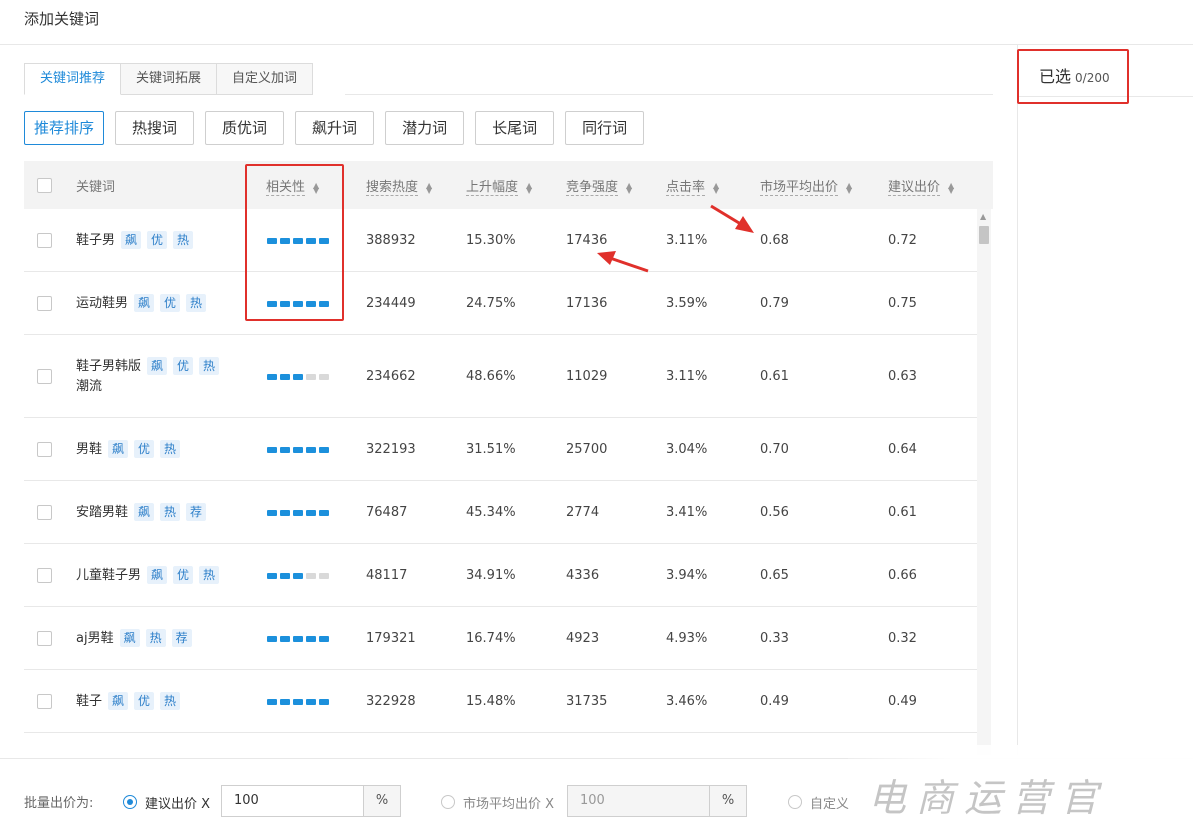 The width and height of the screenshot is (1193, 822). Describe the element at coordinates (399, 186) in the screenshot. I see `header-search: 搜索热度 ▲ ▼` at that location.